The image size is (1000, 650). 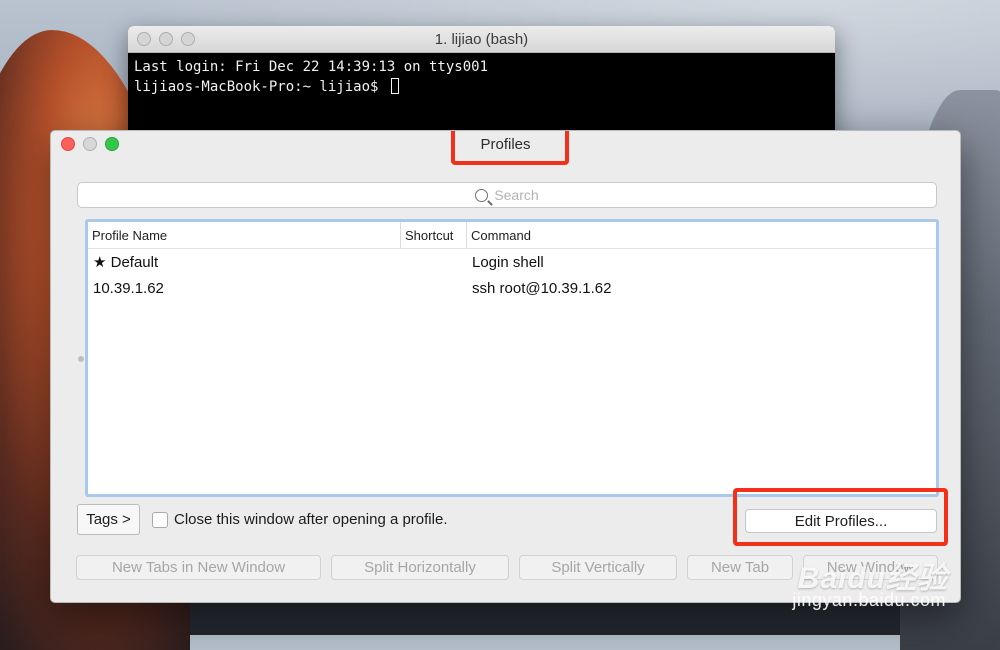 I want to click on table-row: 10.39.1.62 ssh root@10.39.1.62, so click(x=512, y=288).